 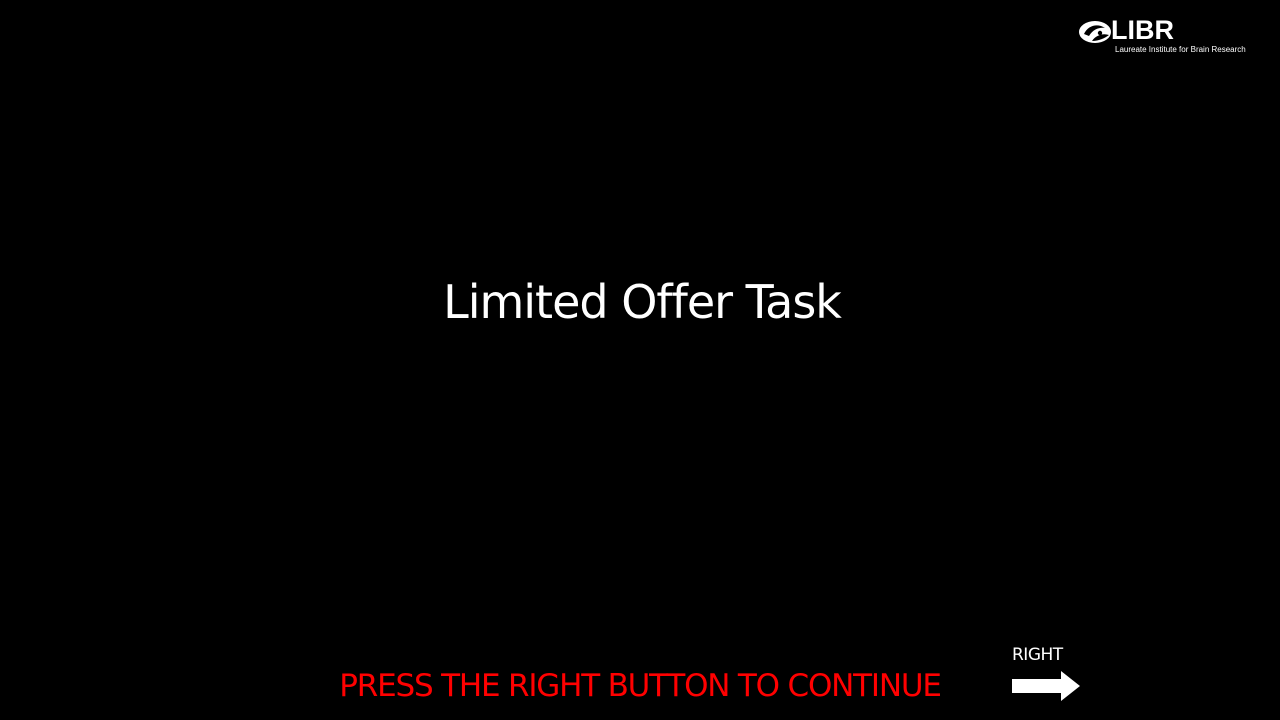 What do you see at coordinates (640, 686) in the screenshot?
I see `continue-instruction: PRESS THE RIGHT BUTTON TO CONTINUE` at bounding box center [640, 686].